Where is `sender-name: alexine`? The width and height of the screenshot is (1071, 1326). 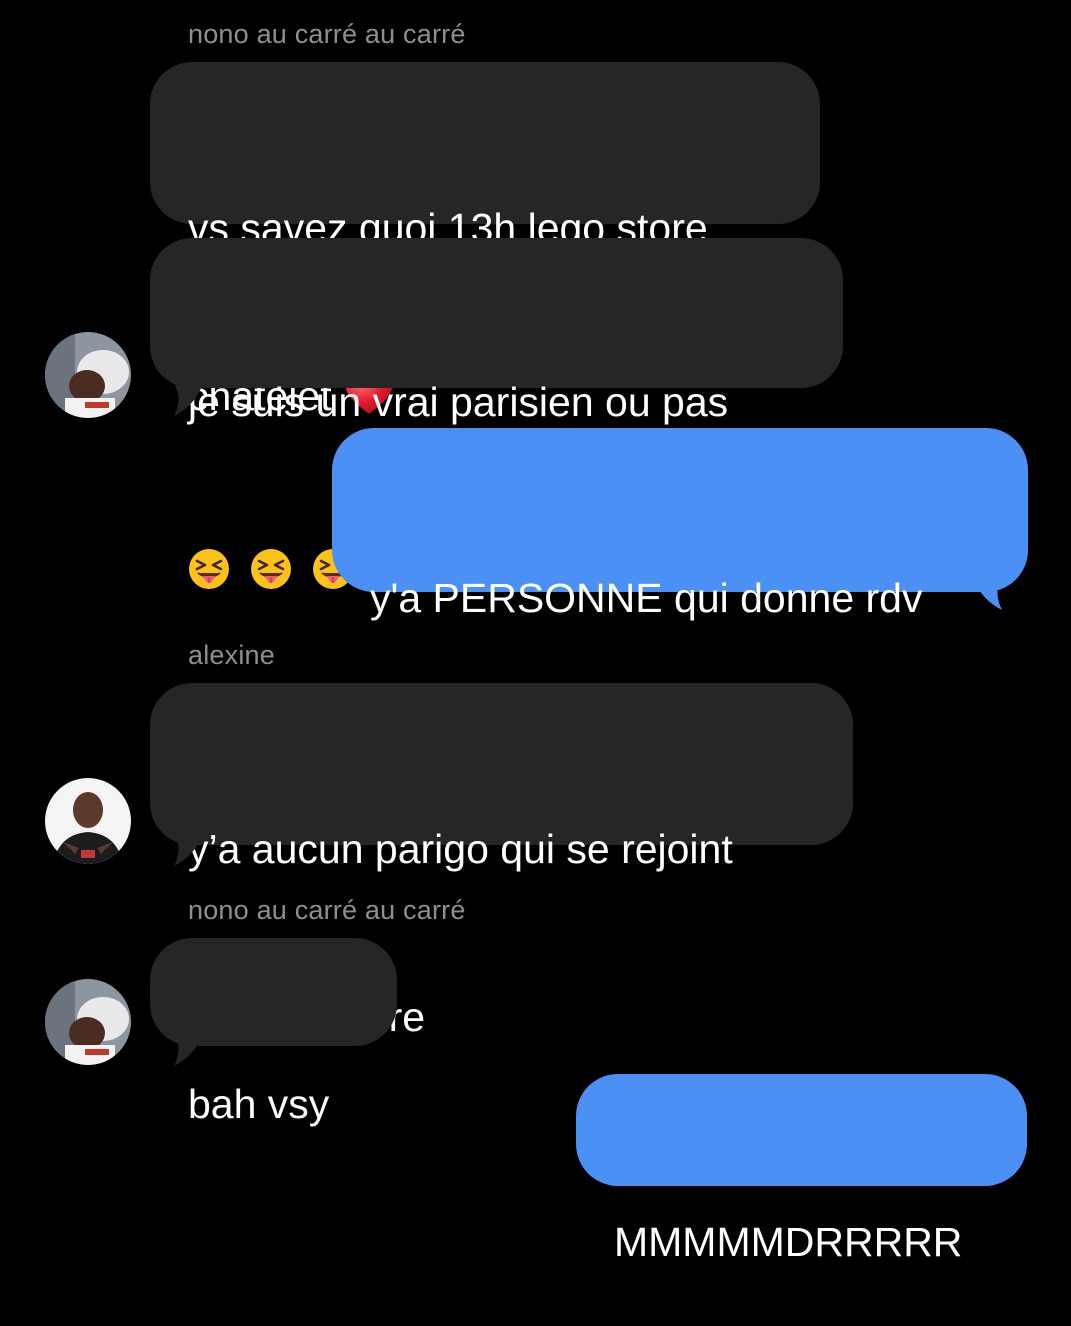 sender-name: alexine is located at coordinates (231, 655).